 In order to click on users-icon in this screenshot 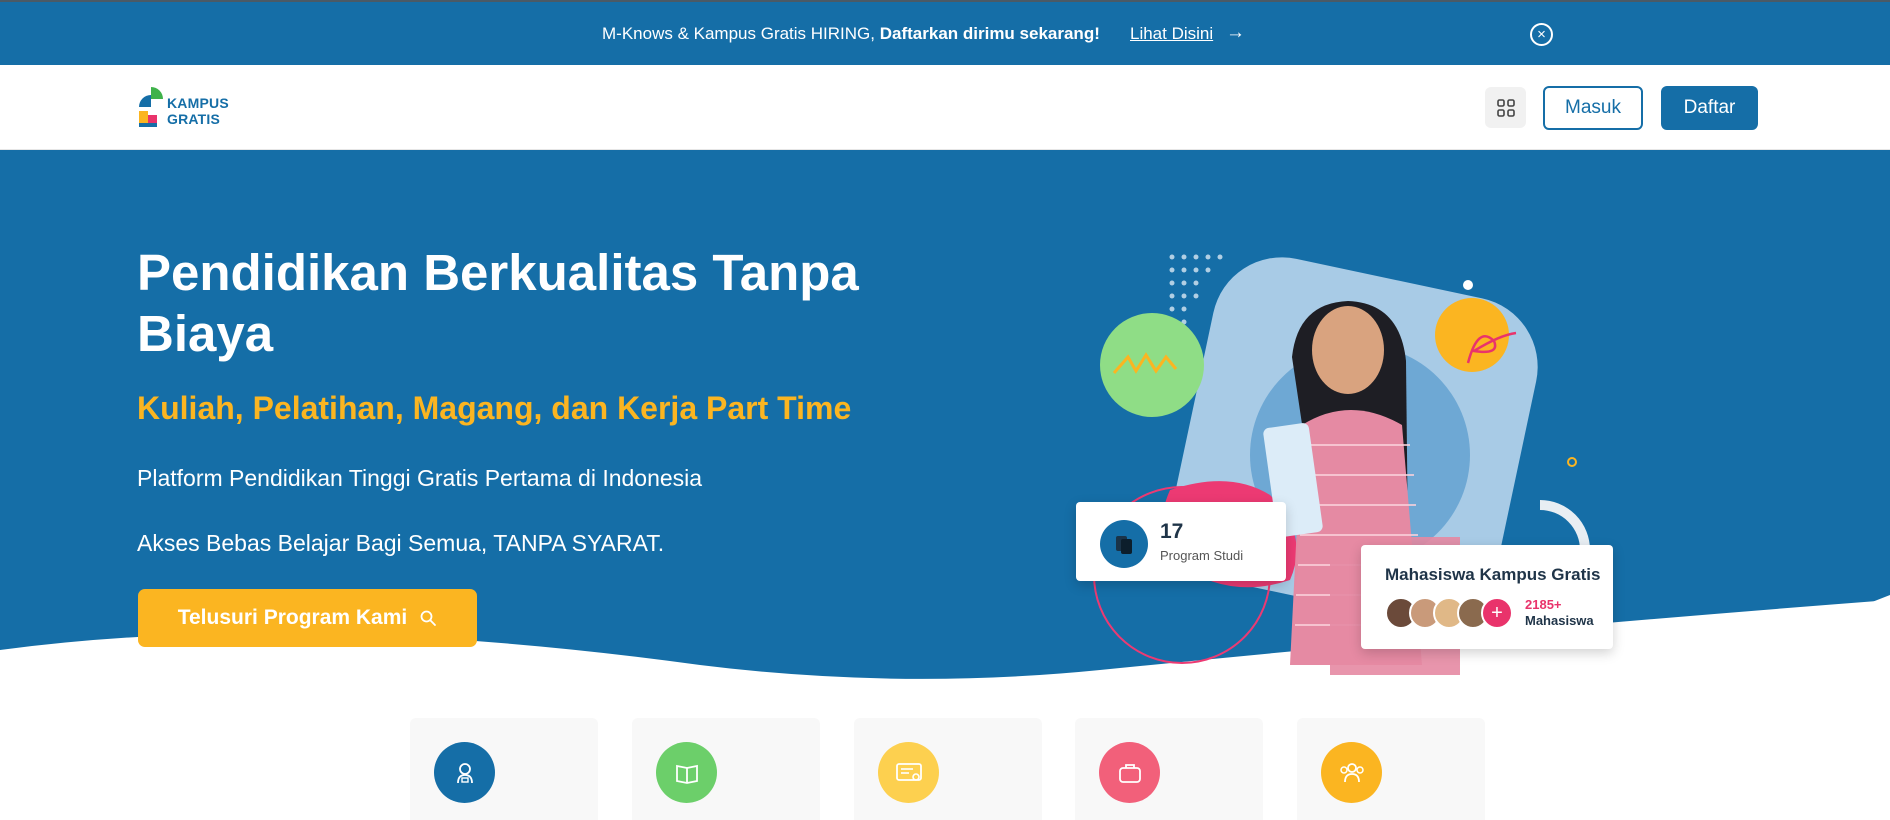, I will do `click(1351, 772)`.